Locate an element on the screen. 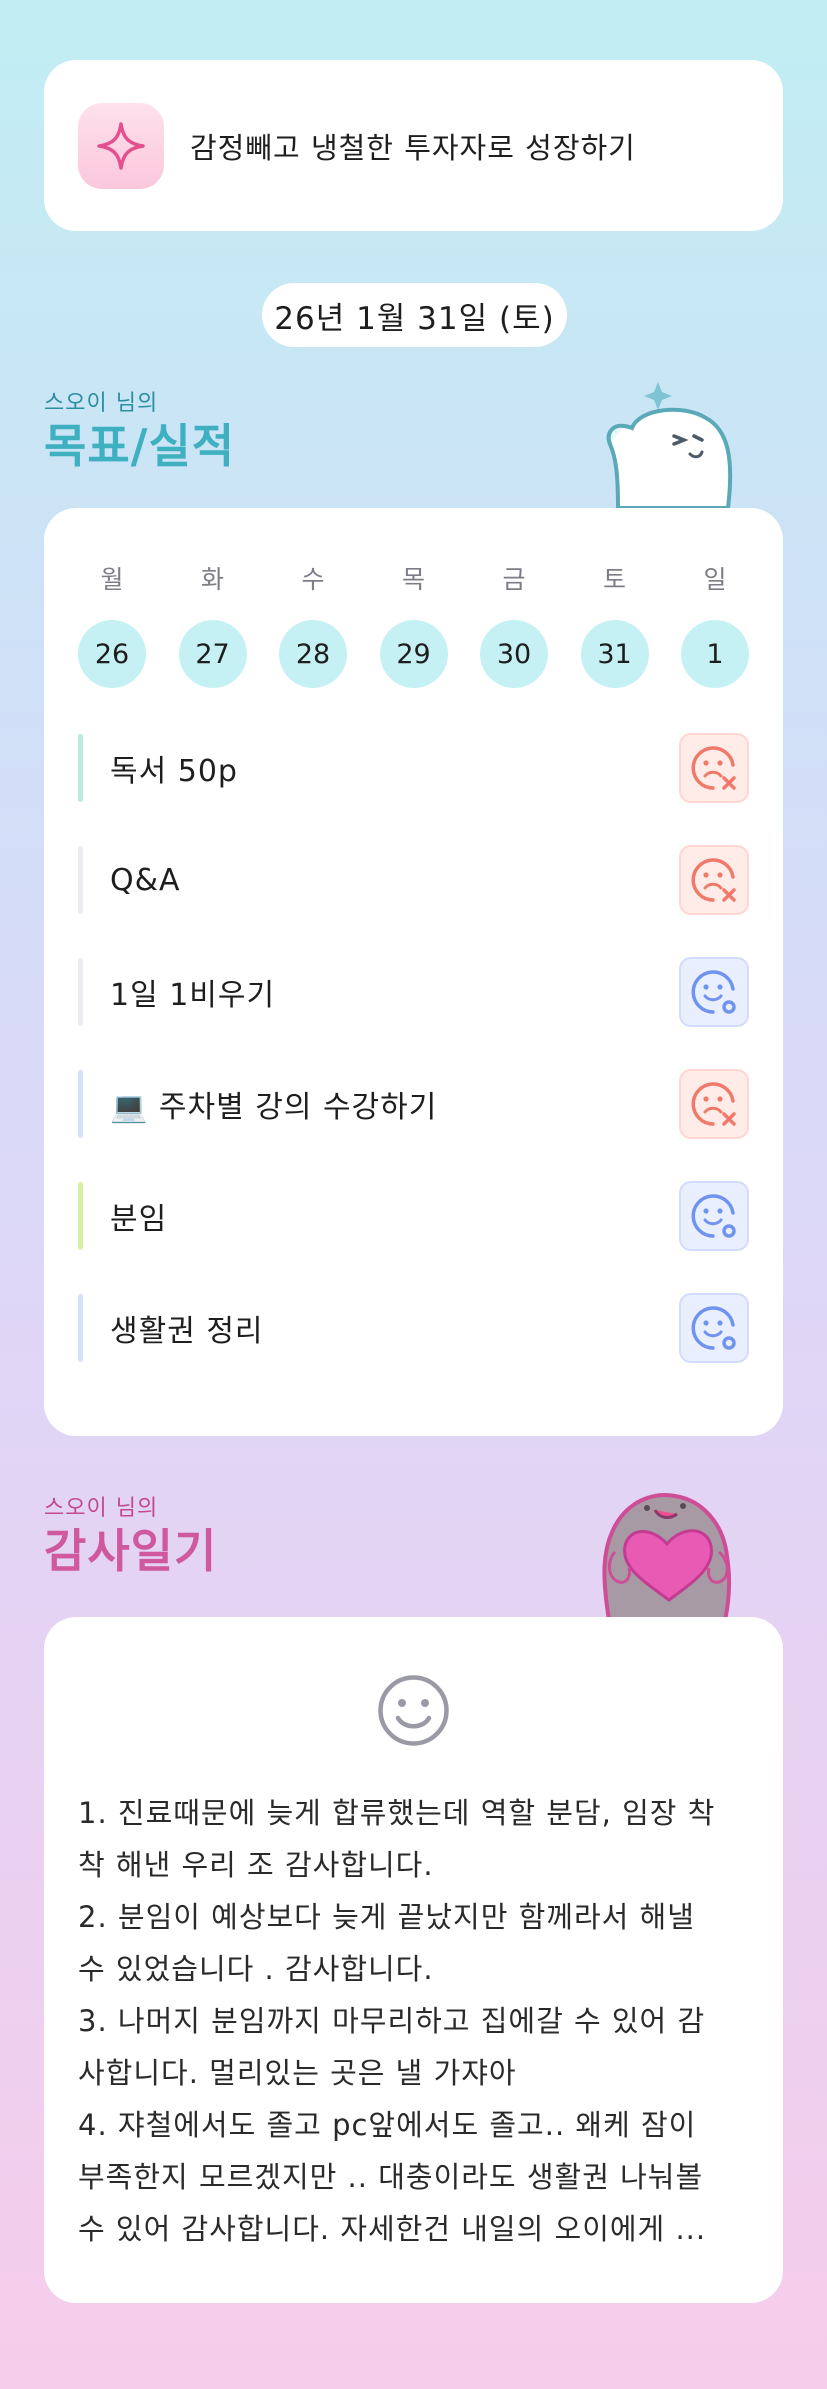  gratitude-line: 4. 쟈철에서도 졸고 pc앞에서도 졸고.. 왜케 잠이 is located at coordinates (387, 2125).